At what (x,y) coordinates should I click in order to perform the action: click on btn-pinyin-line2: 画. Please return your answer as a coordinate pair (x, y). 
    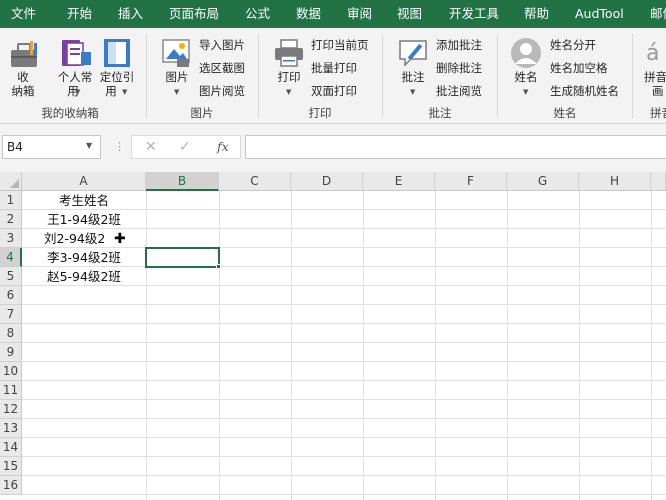
    Looking at the image, I should click on (658, 91).